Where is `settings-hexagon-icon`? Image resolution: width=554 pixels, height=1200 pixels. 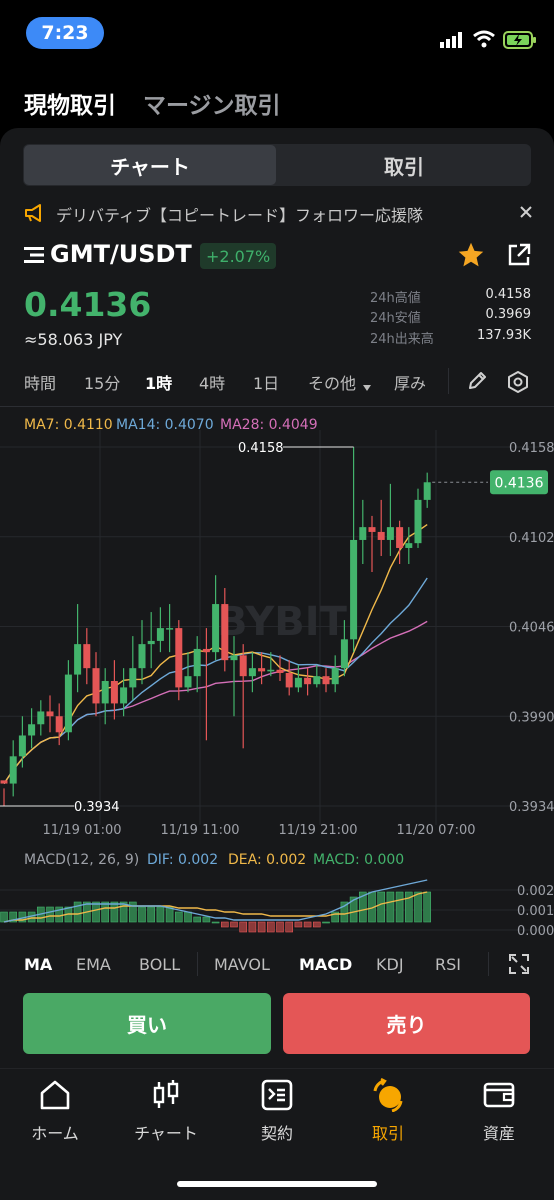
settings-hexagon-icon is located at coordinates (518, 382).